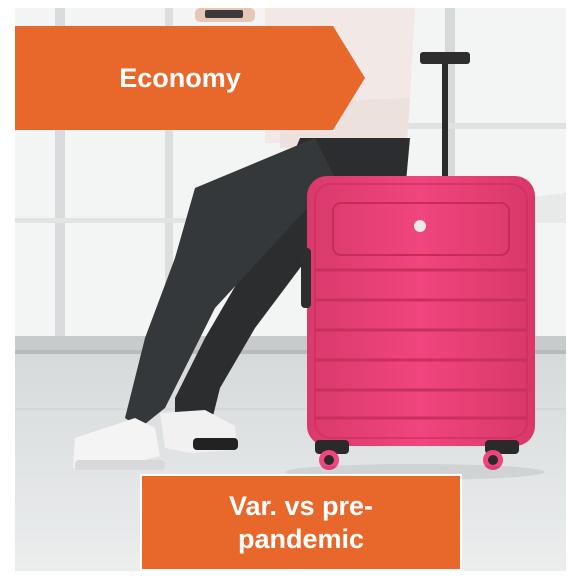 The image size is (573, 580). What do you see at coordinates (180, 77) in the screenshot?
I see `economy-label: Economy` at bounding box center [180, 77].